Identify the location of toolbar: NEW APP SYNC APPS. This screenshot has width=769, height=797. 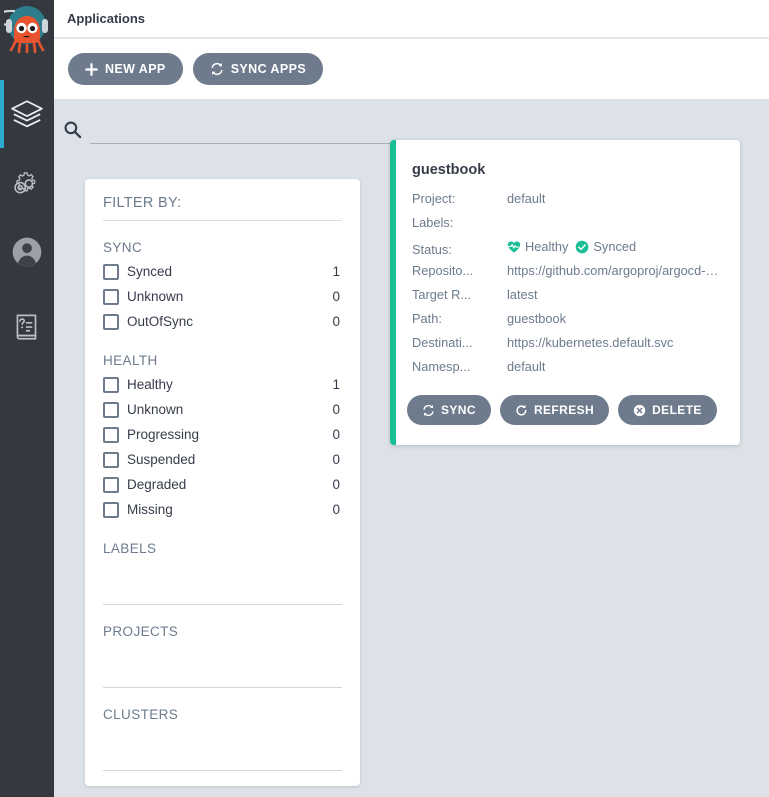
(411, 69).